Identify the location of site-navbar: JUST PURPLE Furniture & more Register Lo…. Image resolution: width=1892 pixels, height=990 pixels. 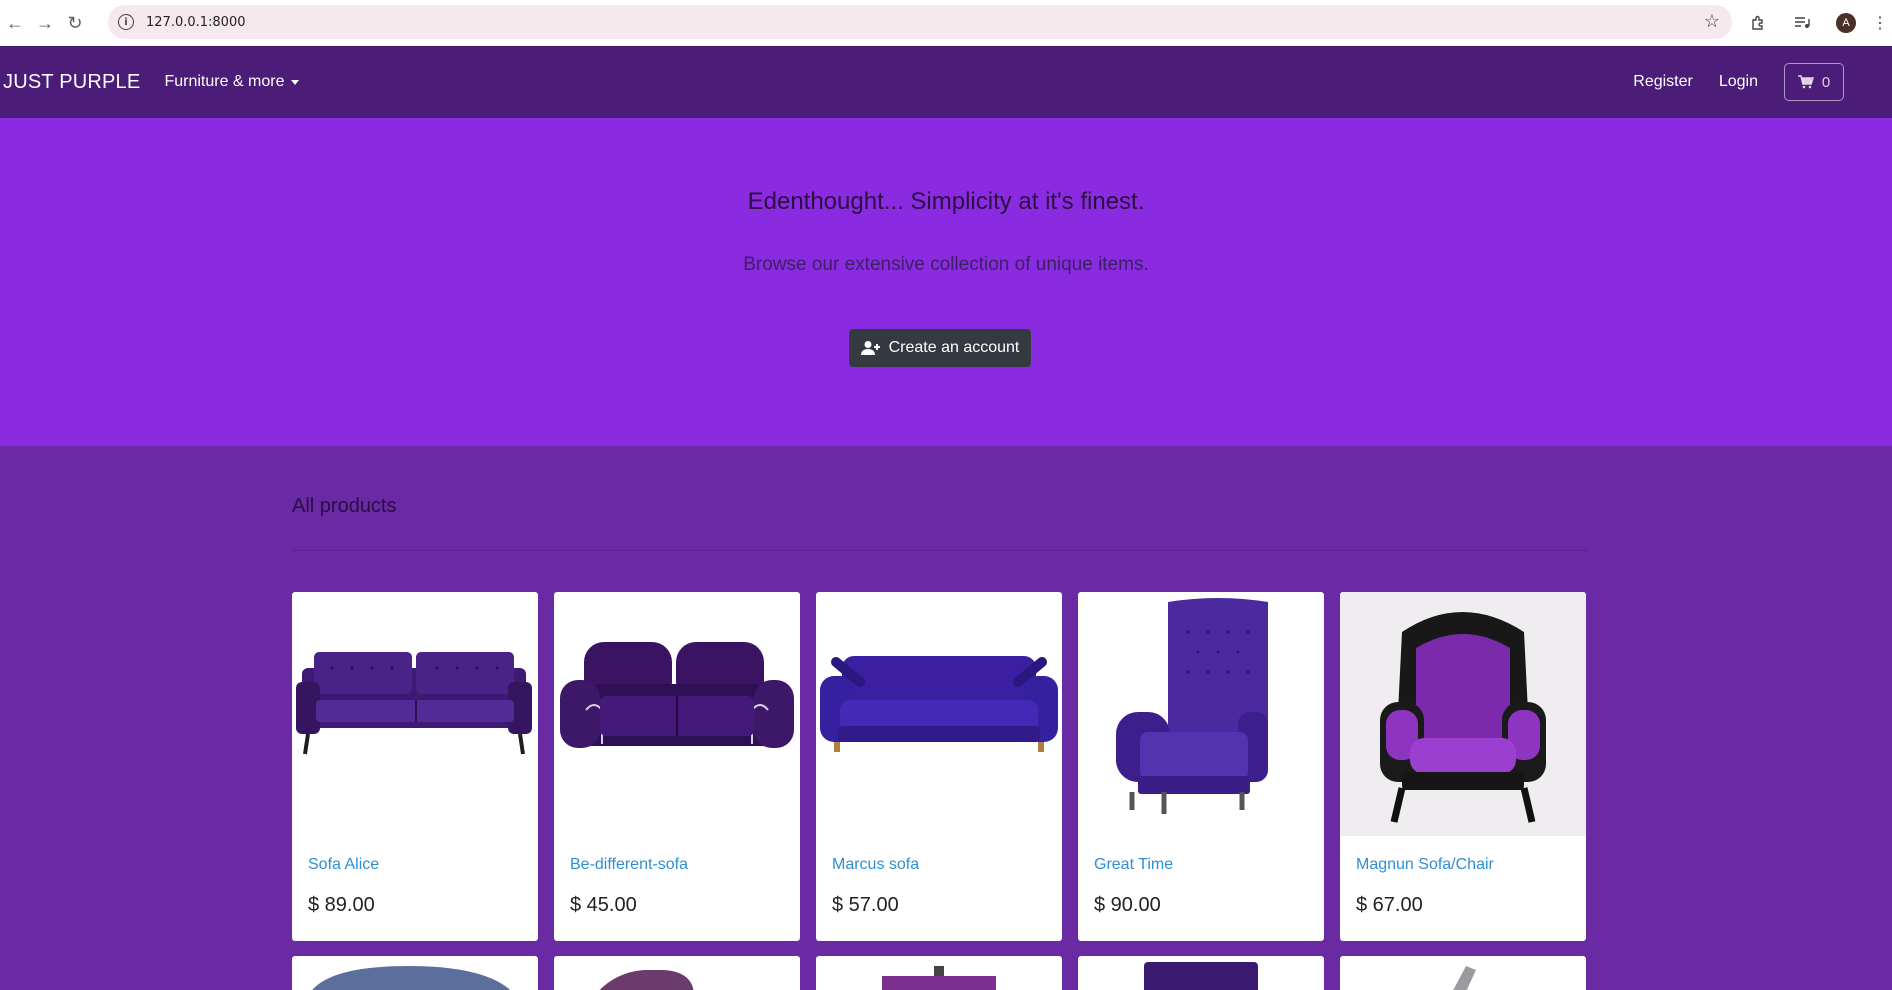
(946, 82).